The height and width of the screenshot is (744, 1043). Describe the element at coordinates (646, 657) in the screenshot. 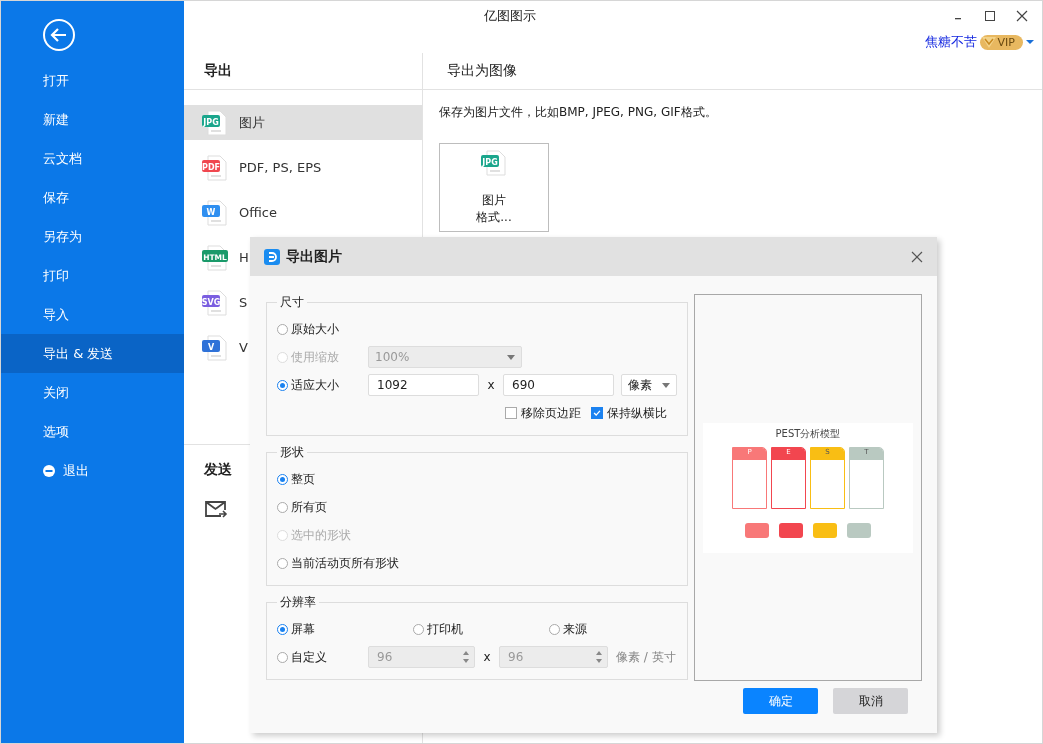

I see `unit-label: 像素 / 英寸` at that location.